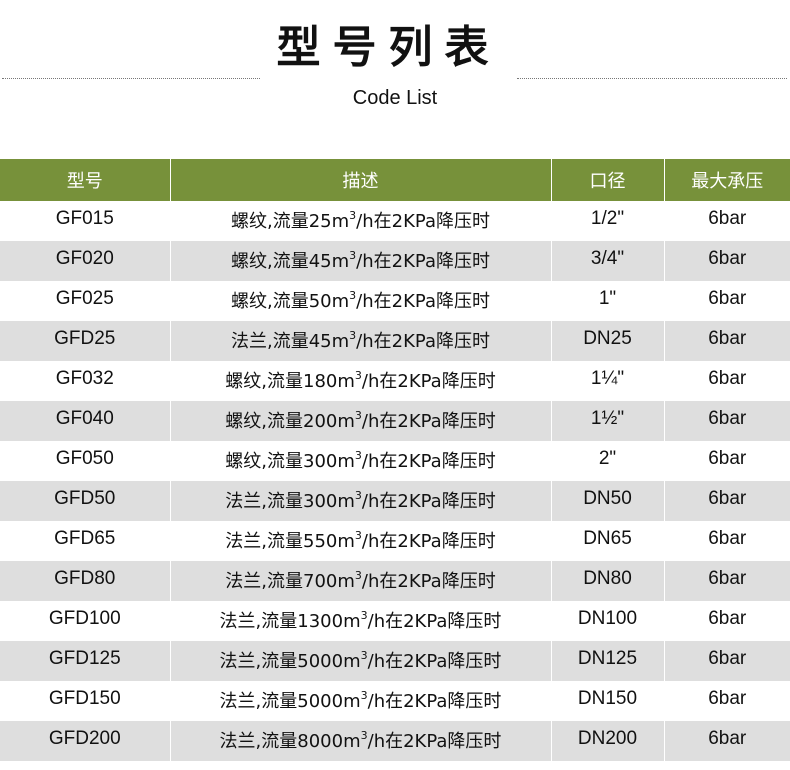 The height and width of the screenshot is (770, 790). What do you see at coordinates (608, 541) in the screenshot?
I see `cell-size: DN65` at bounding box center [608, 541].